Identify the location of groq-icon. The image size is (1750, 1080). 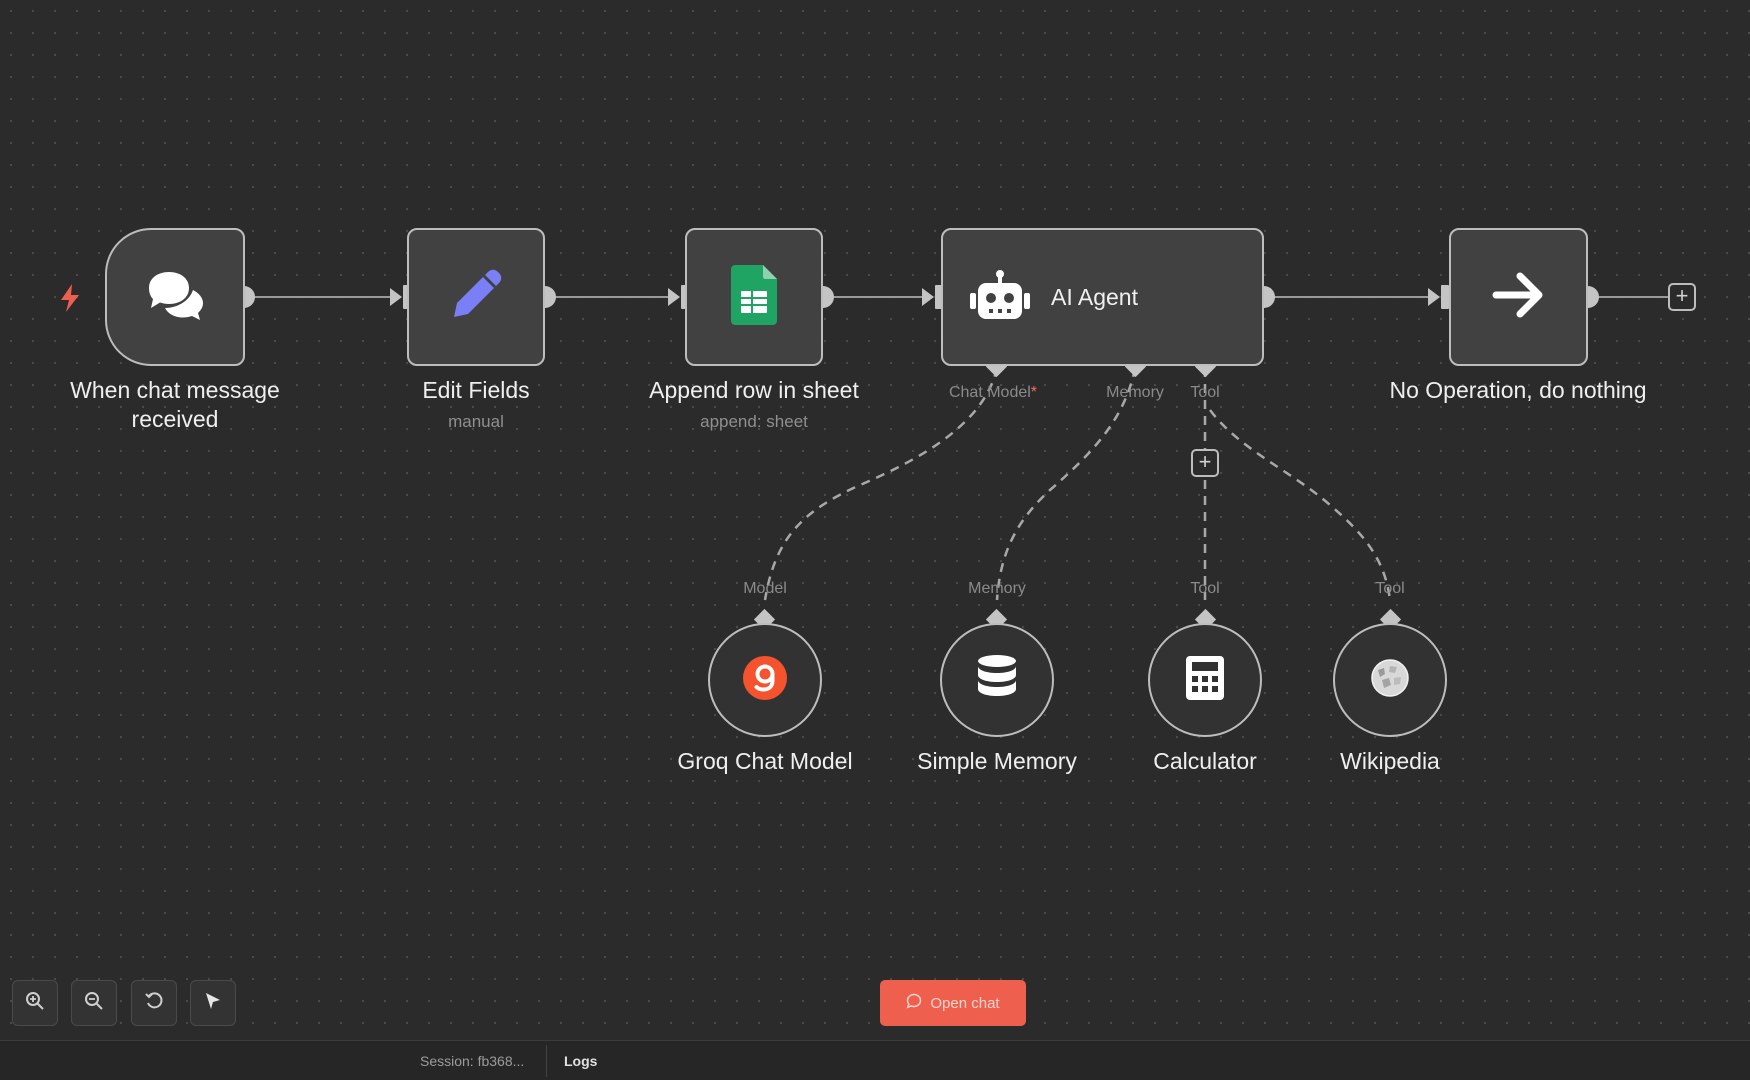
(765, 680).